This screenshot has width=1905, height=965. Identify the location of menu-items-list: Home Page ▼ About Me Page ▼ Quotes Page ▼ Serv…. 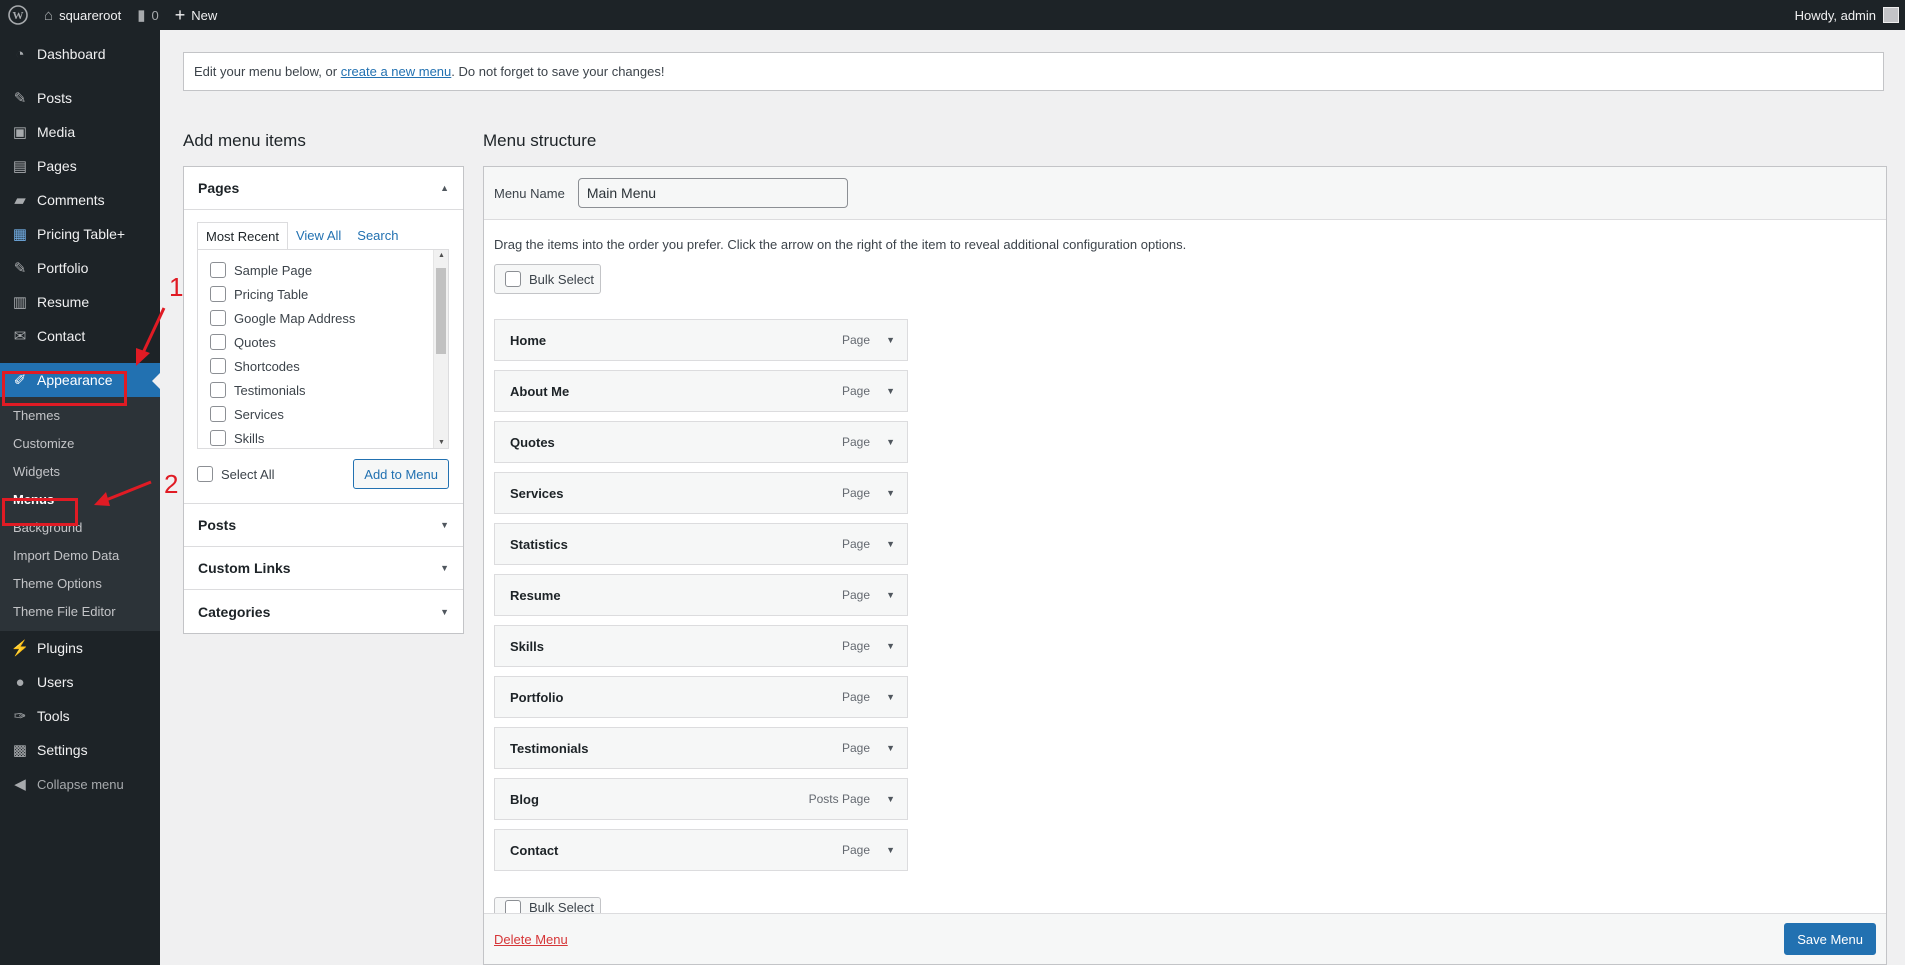
(701, 599).